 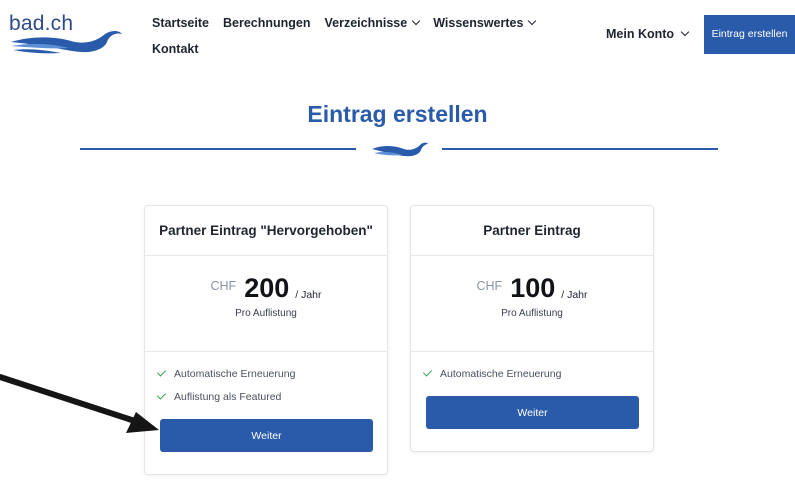 What do you see at coordinates (400, 149) in the screenshot?
I see `wave-icon` at bounding box center [400, 149].